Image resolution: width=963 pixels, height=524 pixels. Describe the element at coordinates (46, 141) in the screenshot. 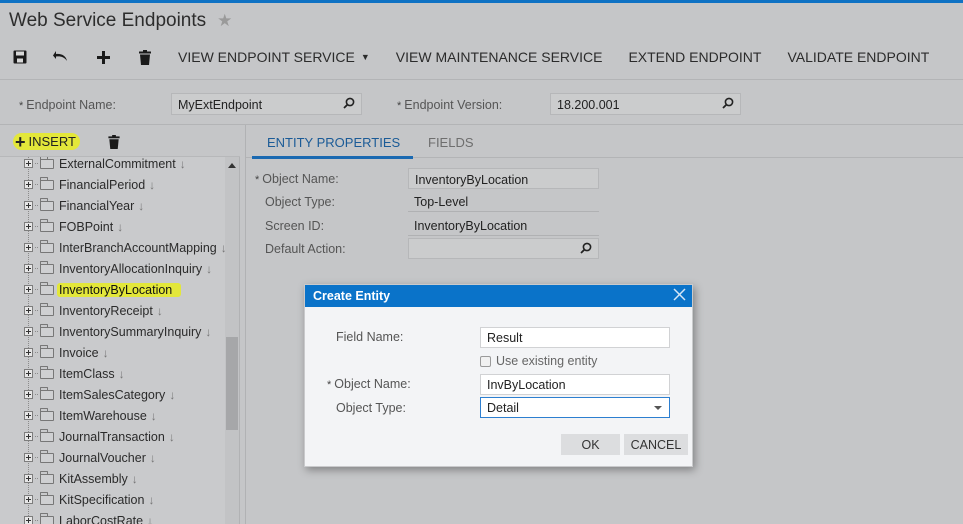

I see `insert-button: + INSERT` at that location.